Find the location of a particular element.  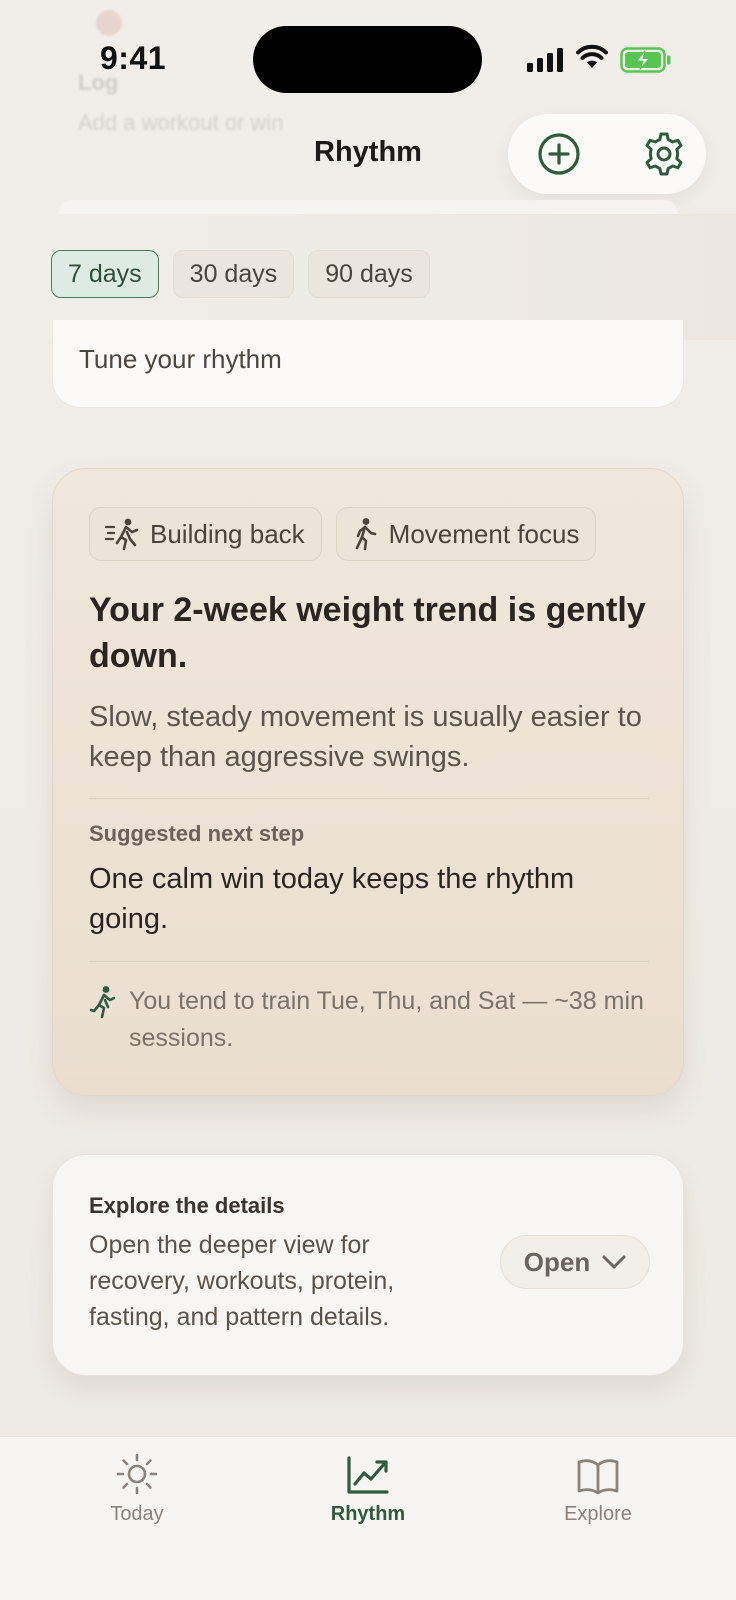

tab-explore: Explore is located at coordinates (598, 1492).